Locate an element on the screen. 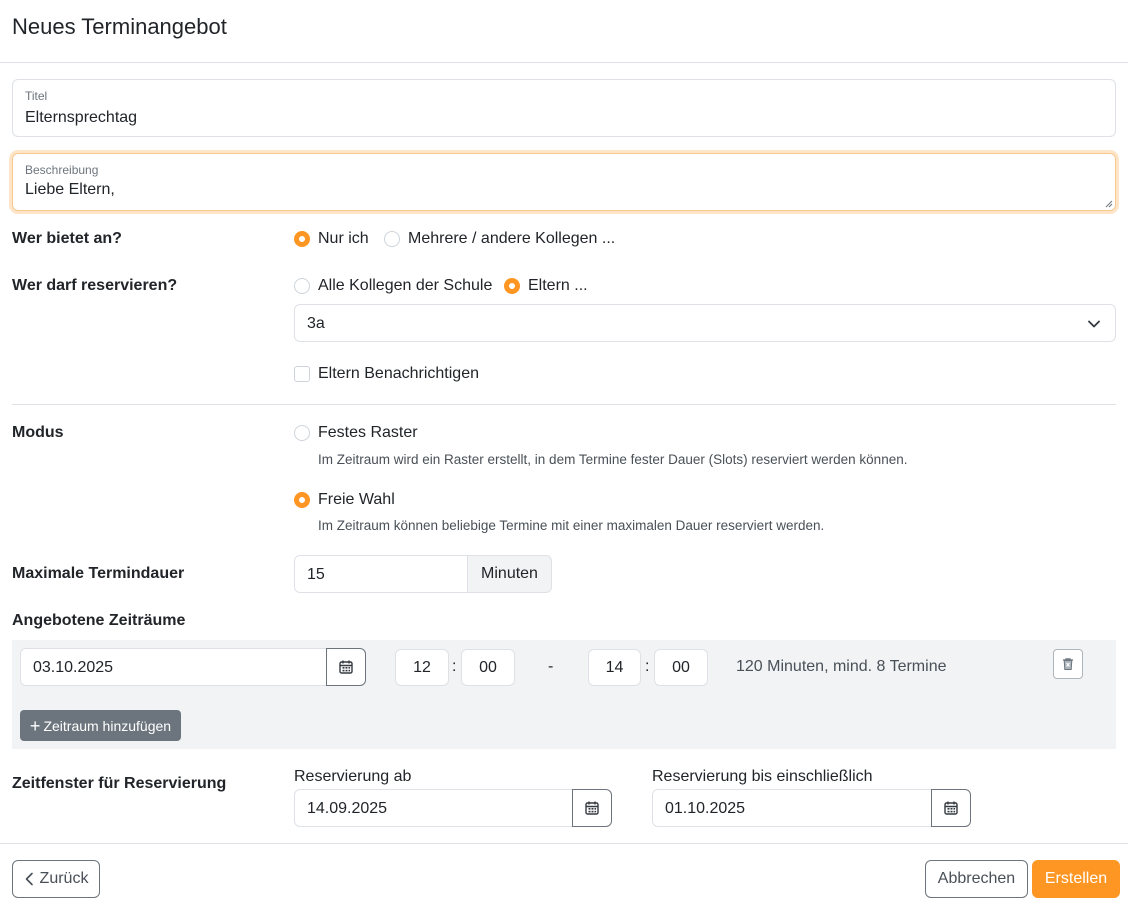  title-field: Titel Elternsprechtag is located at coordinates (564, 108).